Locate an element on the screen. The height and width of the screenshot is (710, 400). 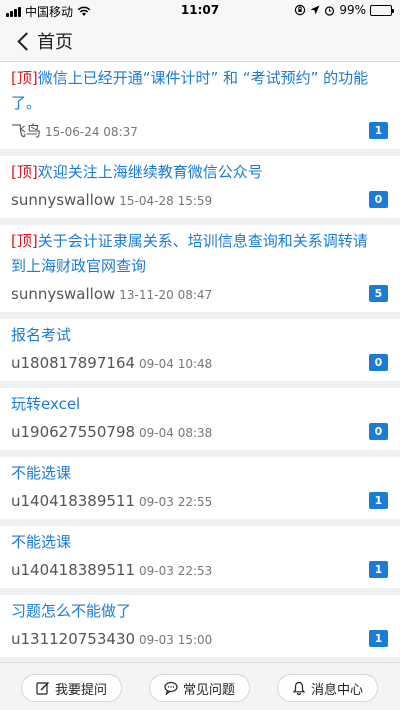
reply-count-badge: 5 is located at coordinates (378, 293).